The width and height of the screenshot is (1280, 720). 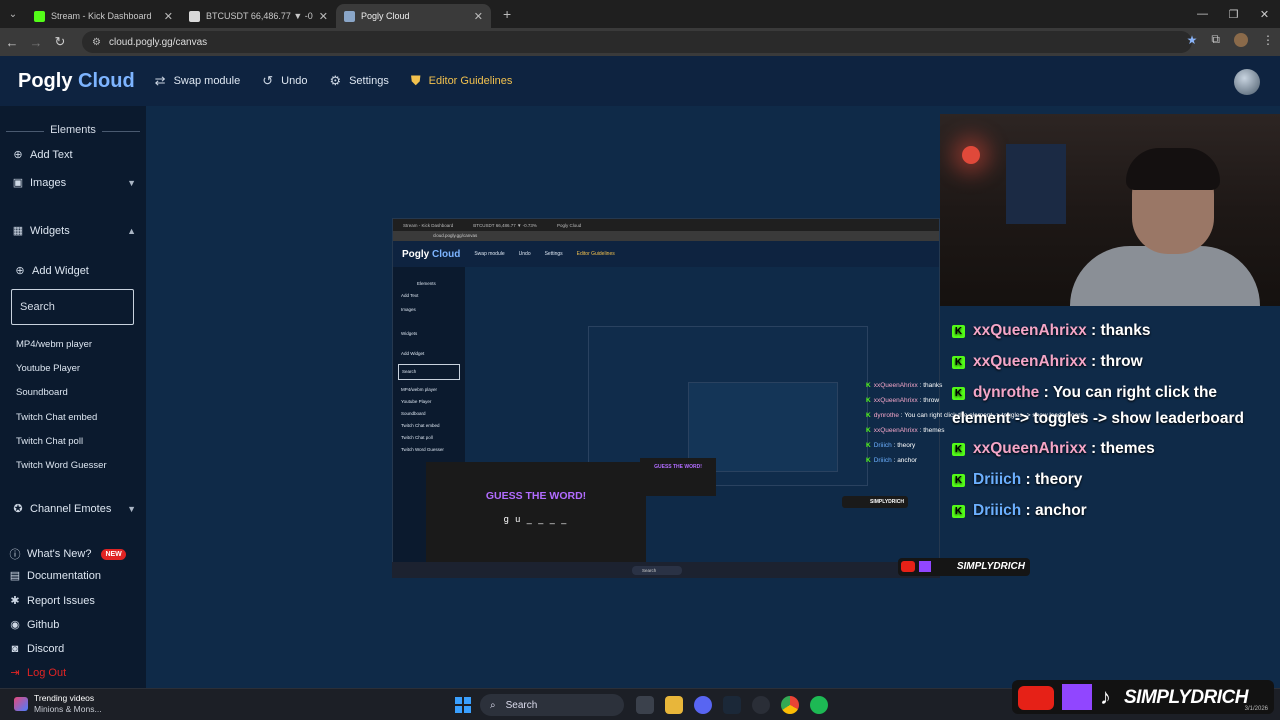 I want to click on capture-widget-item: MP4/webm player, so click(x=419, y=389).